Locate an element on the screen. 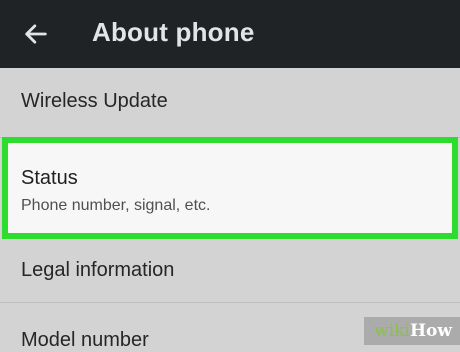  back-arrow-icon is located at coordinates (36, 34).